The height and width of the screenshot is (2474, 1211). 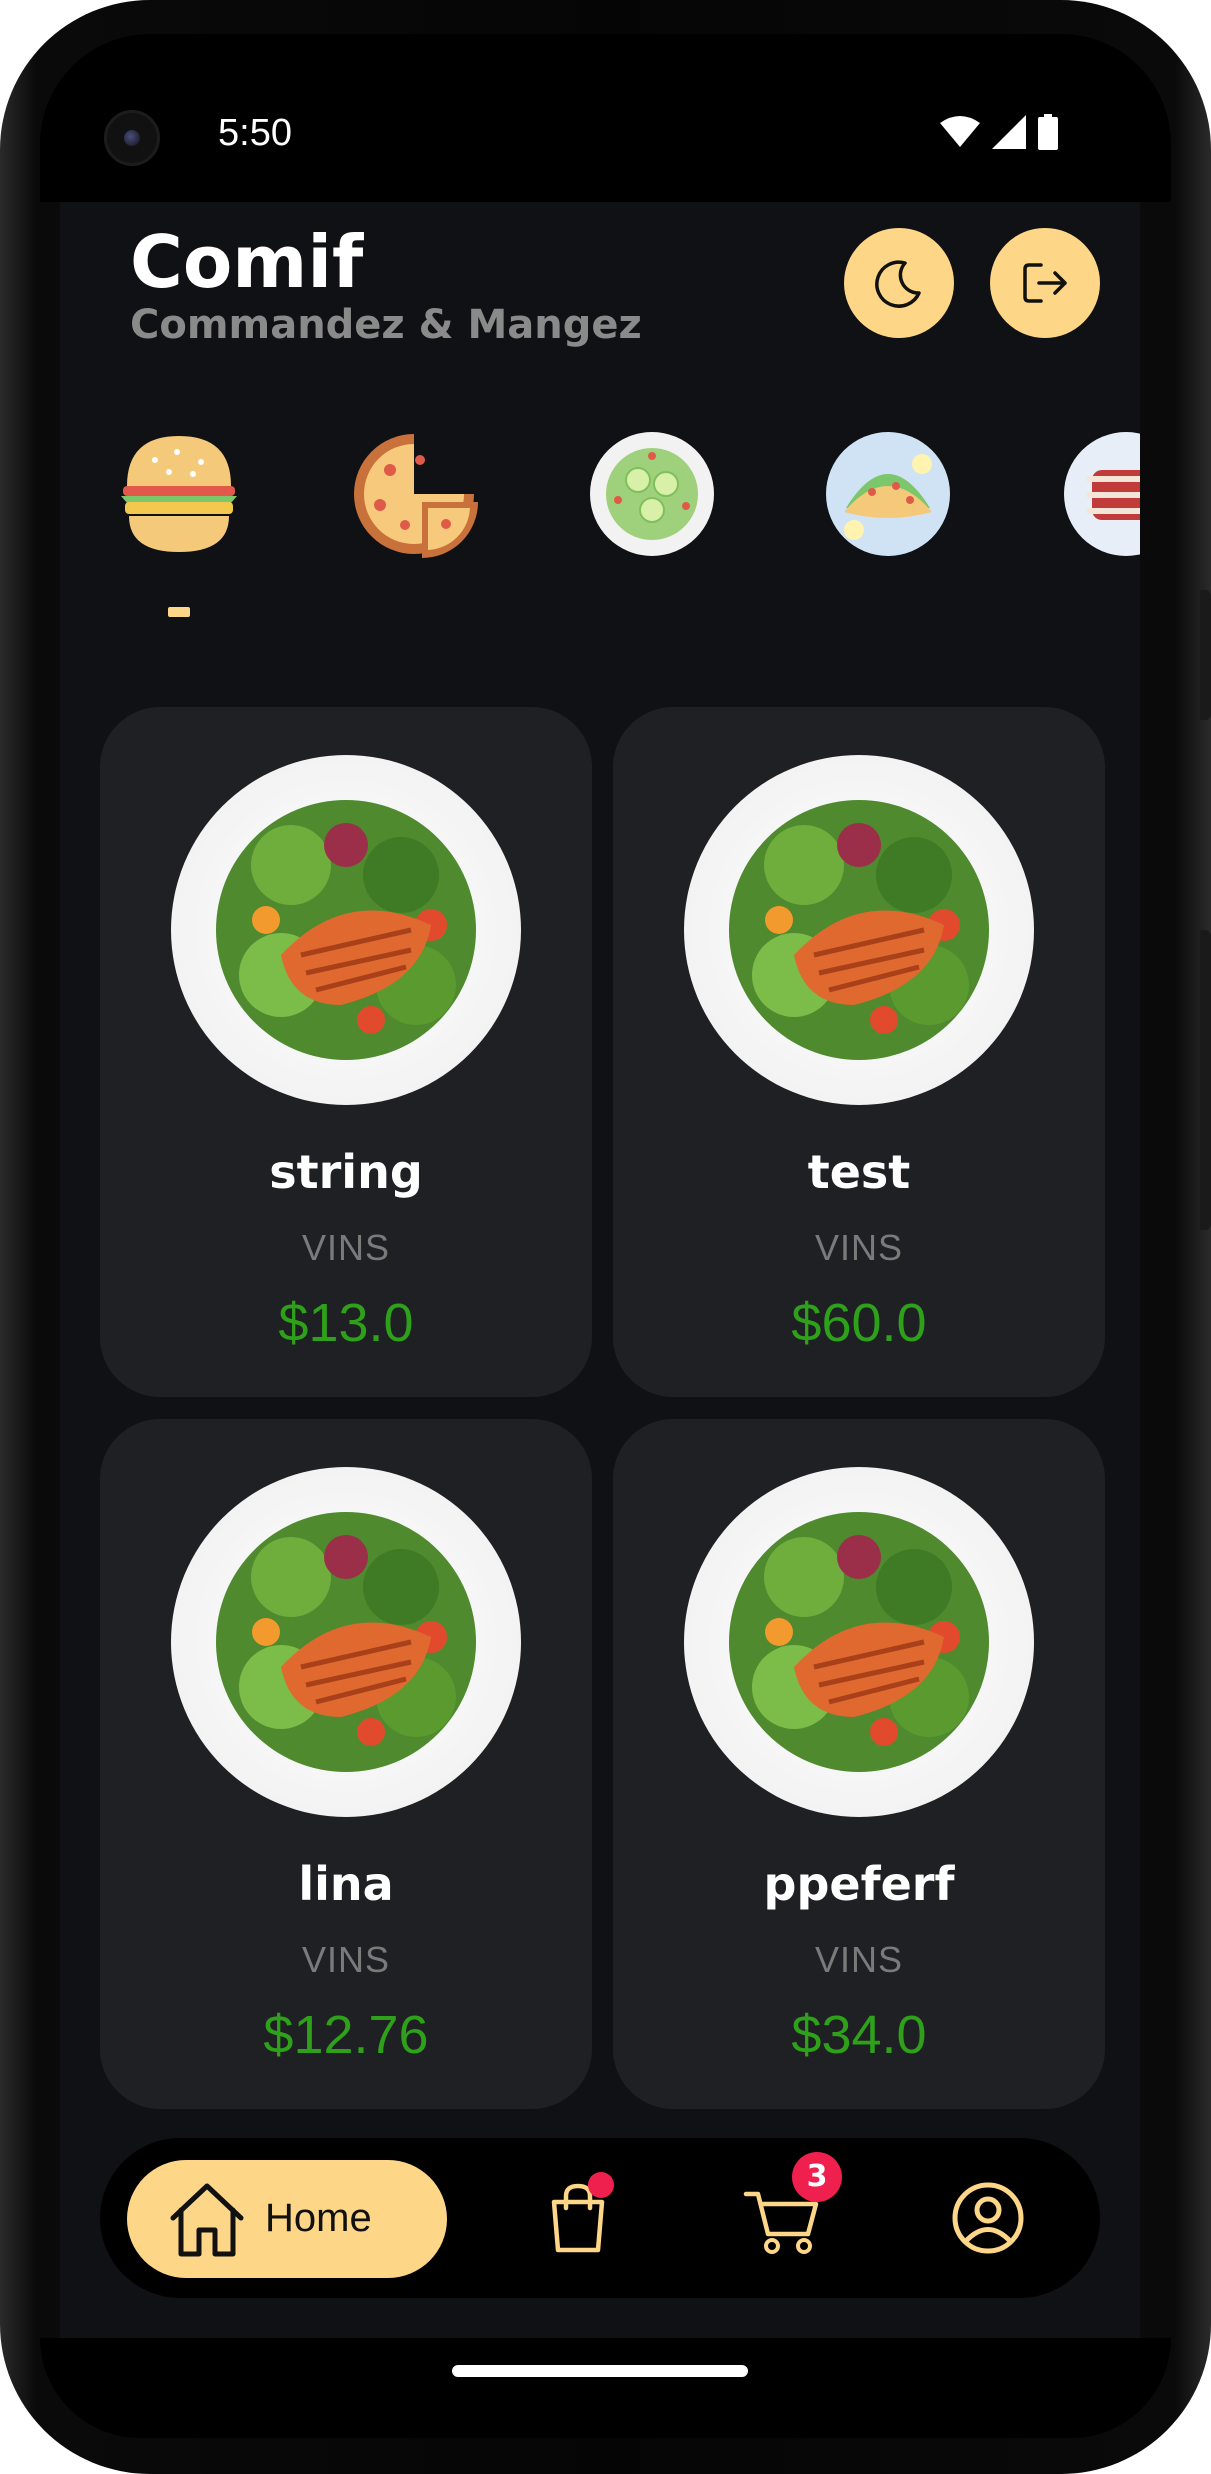 What do you see at coordinates (1009, 132) in the screenshot?
I see `signal-icon` at bounding box center [1009, 132].